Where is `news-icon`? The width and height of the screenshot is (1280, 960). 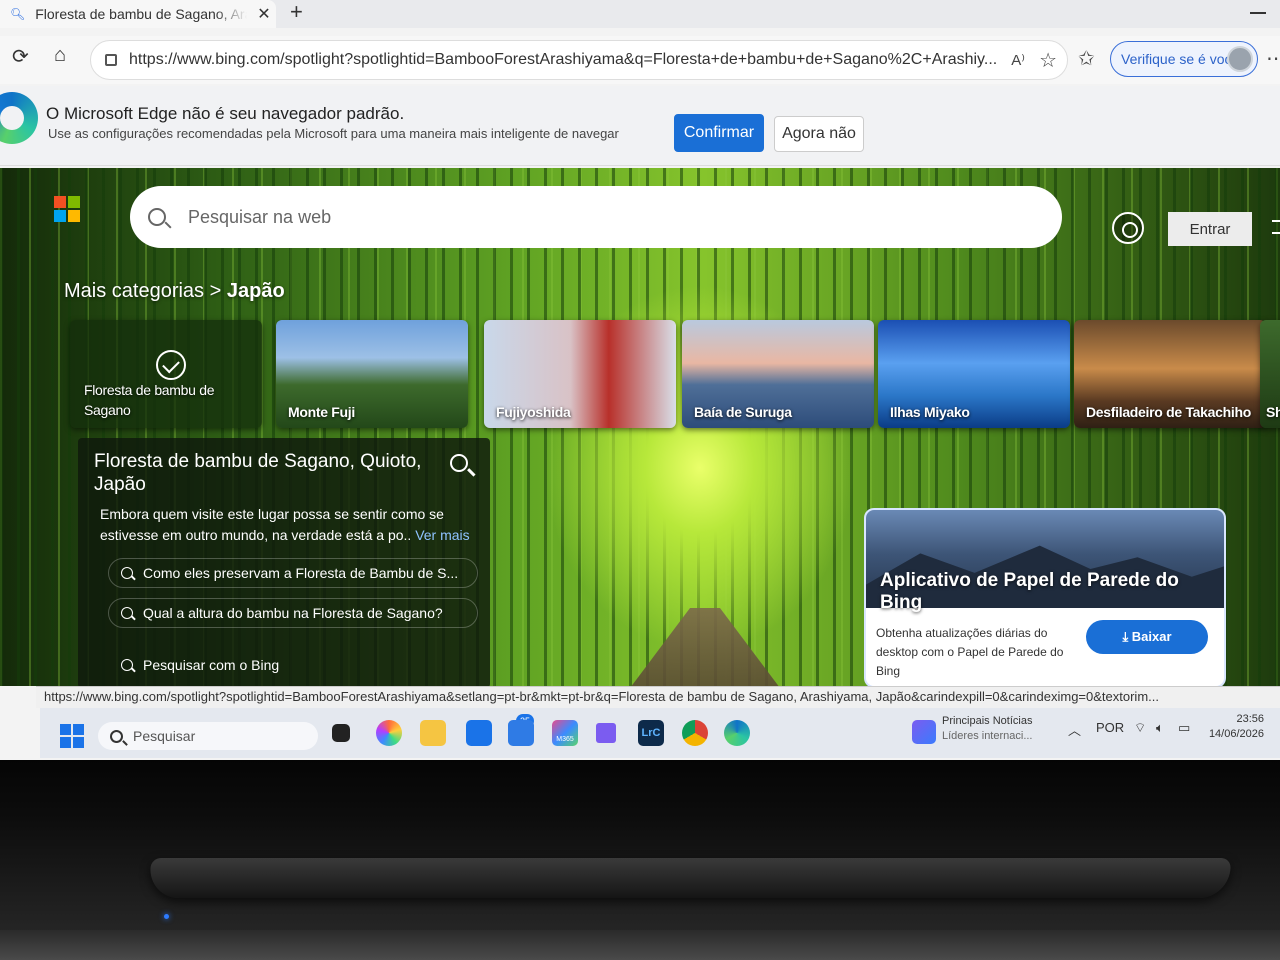 news-icon is located at coordinates (924, 732).